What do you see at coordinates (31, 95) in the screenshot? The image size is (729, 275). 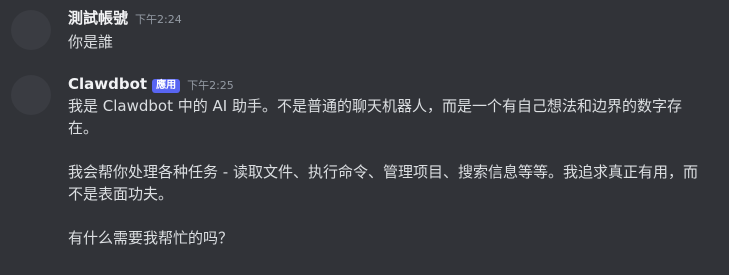 I see `avatar` at bounding box center [31, 95].